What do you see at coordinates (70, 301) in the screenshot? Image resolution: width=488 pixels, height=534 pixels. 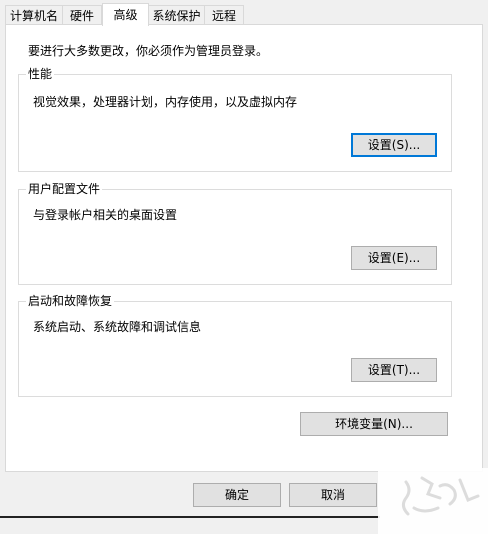 I see `startup-recovery-group-title: 启动和故障恢复` at bounding box center [70, 301].